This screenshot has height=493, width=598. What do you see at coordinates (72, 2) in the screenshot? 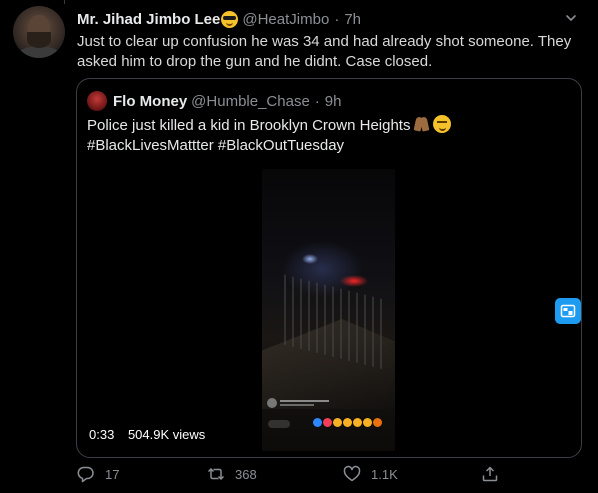
I see `thread-connector` at bounding box center [72, 2].